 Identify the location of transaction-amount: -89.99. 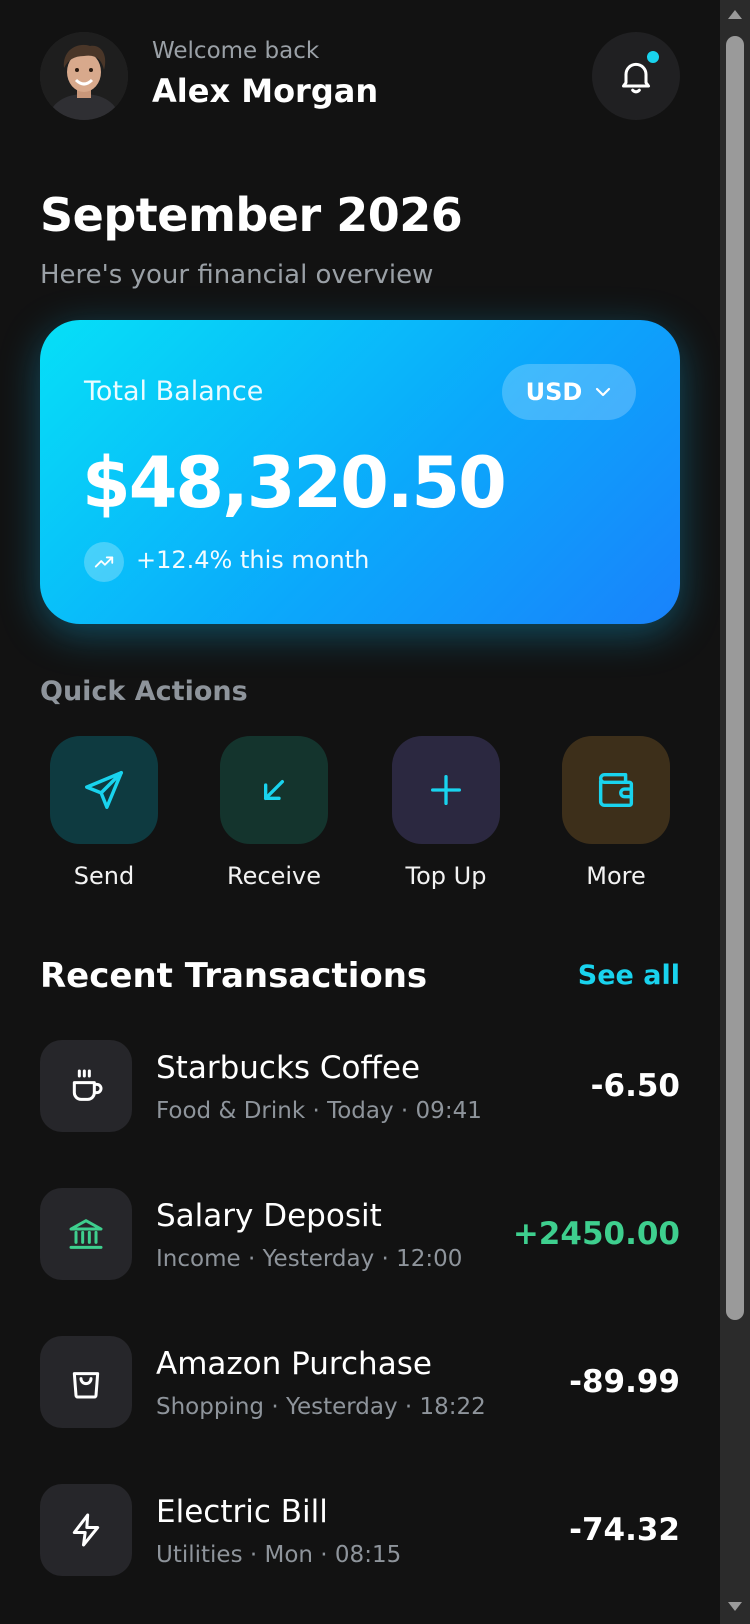
(624, 1382).